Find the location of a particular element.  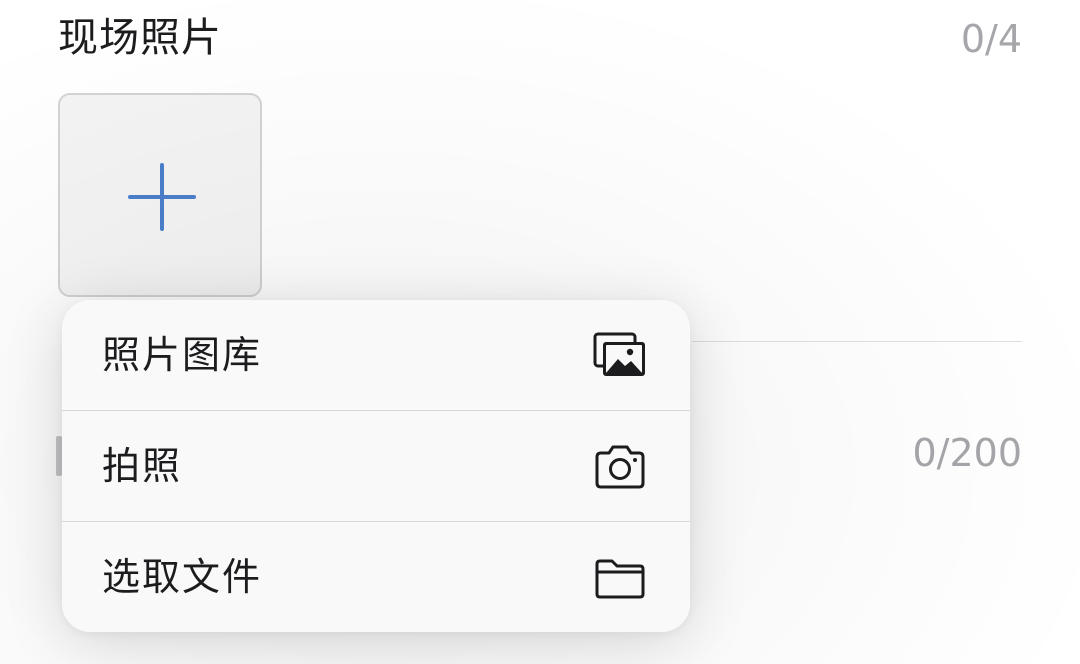

menu-item-photo-library: 照片图库 is located at coordinates (376, 355).